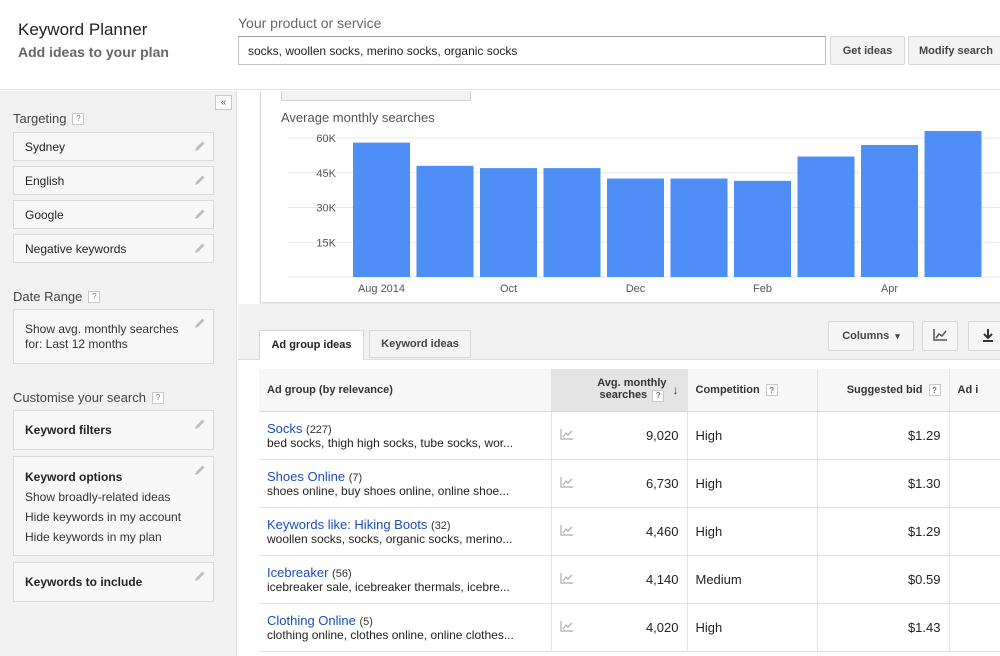 This screenshot has width=1000, height=656. Describe the element at coordinates (366, 621) in the screenshot. I see `ad-group-count: (5)` at that location.